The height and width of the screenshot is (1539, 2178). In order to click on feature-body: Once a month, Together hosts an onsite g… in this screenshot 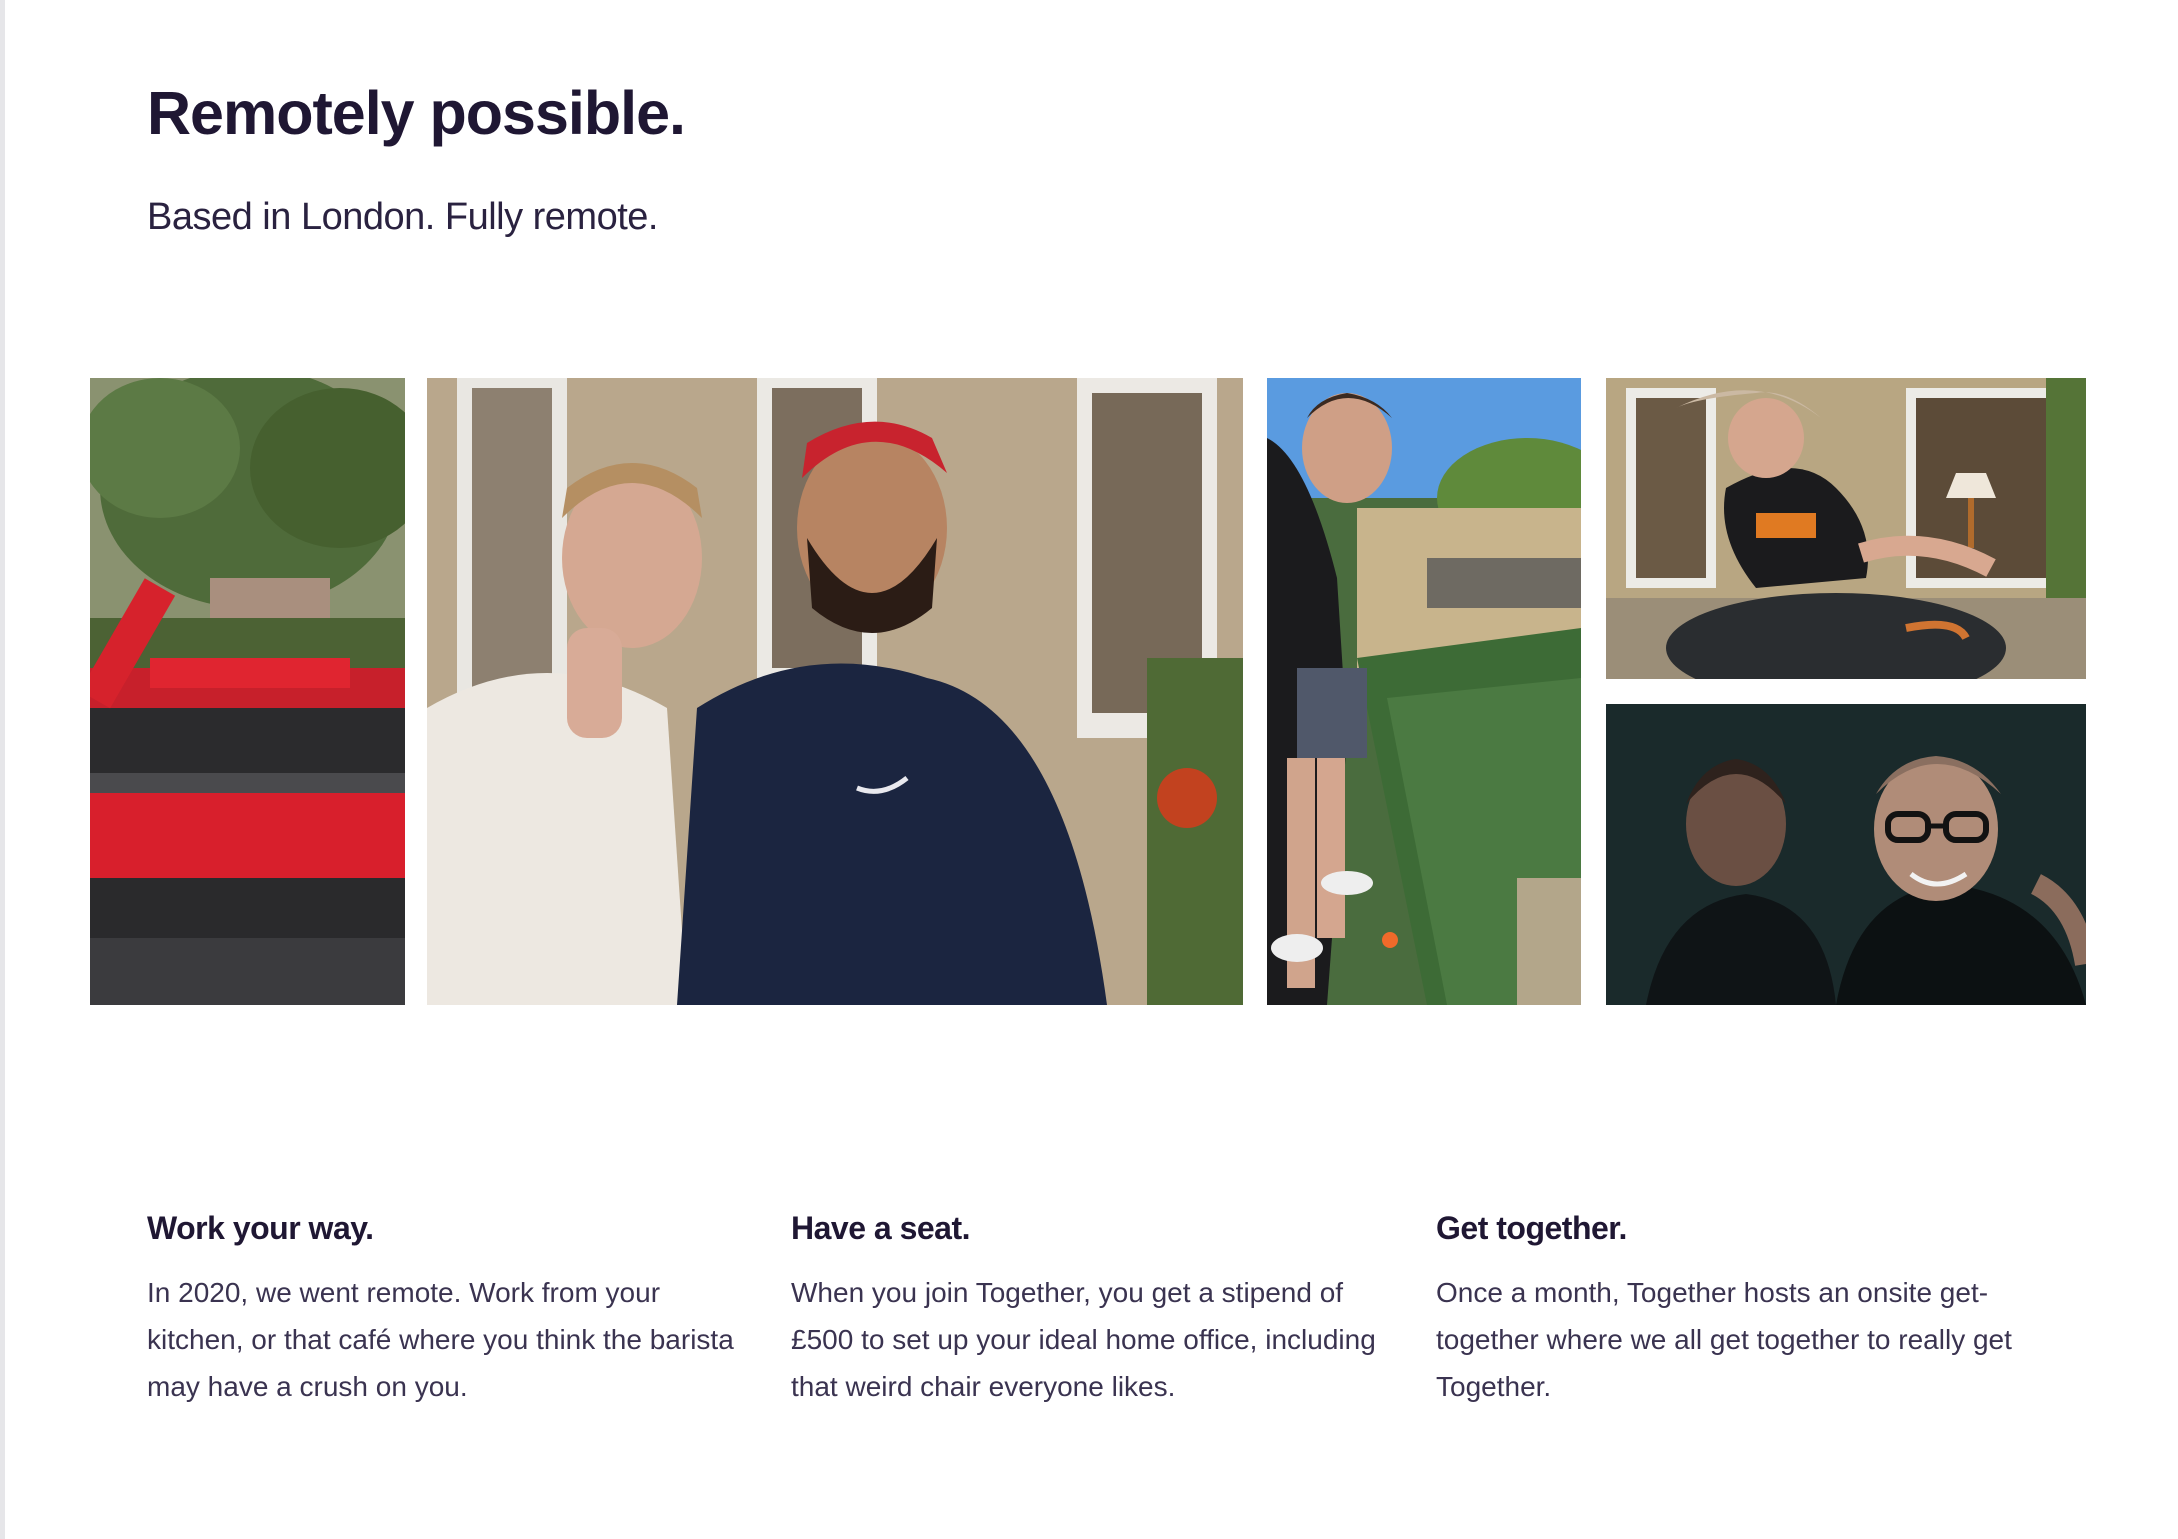, I will do `click(1724, 1339)`.